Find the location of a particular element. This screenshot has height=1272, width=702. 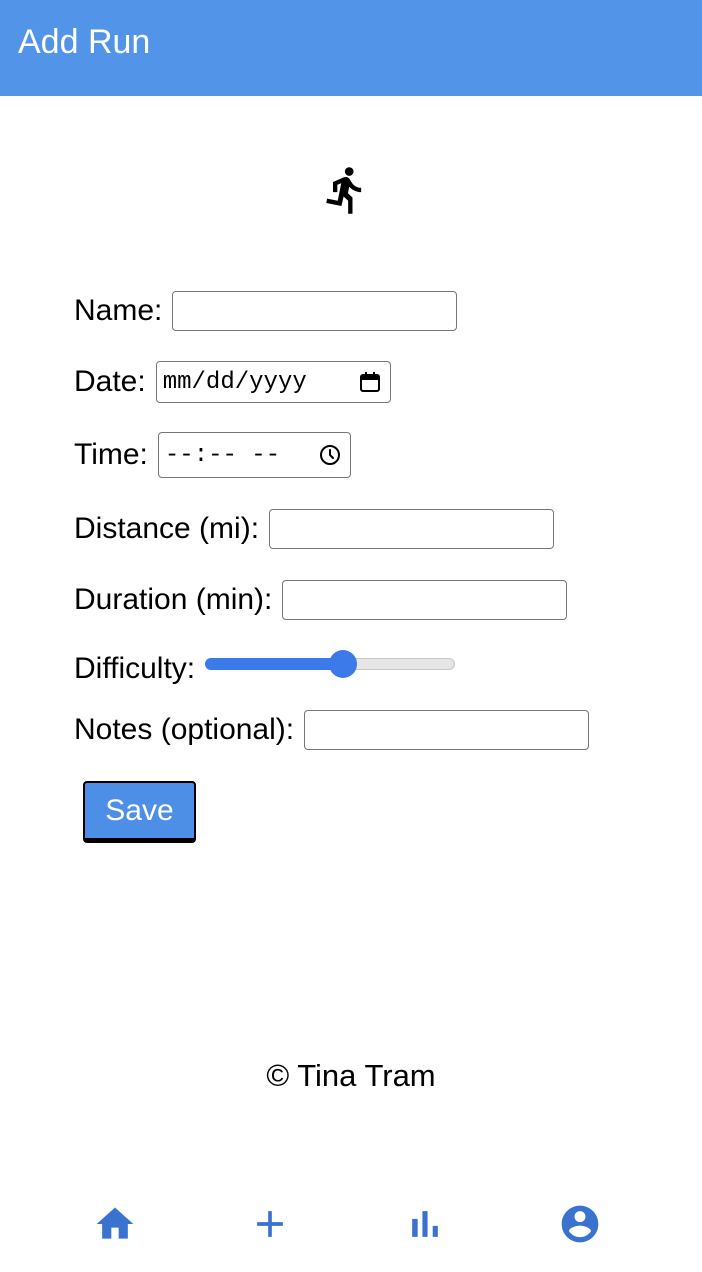

add-icon is located at coordinates (270, 1224).